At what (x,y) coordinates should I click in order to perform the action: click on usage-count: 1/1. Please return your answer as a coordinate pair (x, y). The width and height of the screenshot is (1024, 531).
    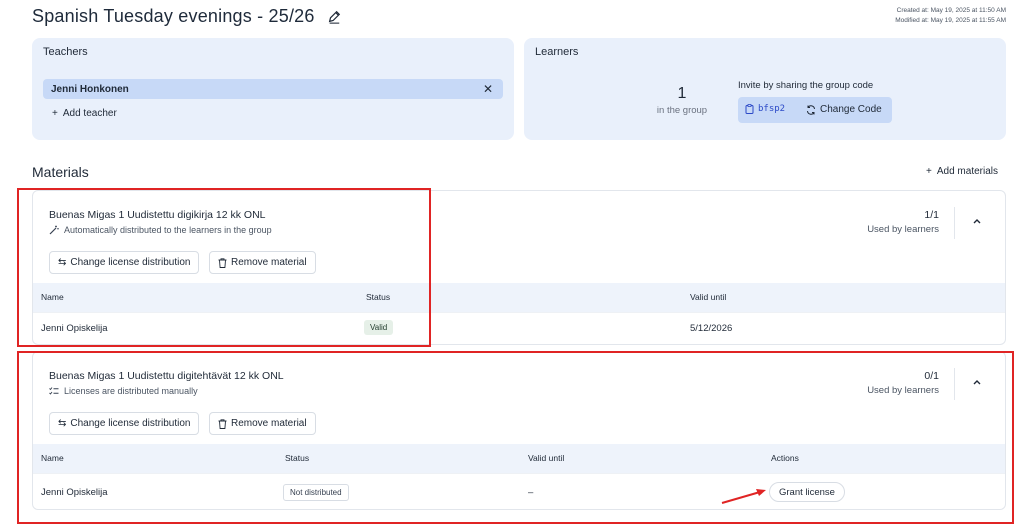
    Looking at the image, I should click on (931, 215).